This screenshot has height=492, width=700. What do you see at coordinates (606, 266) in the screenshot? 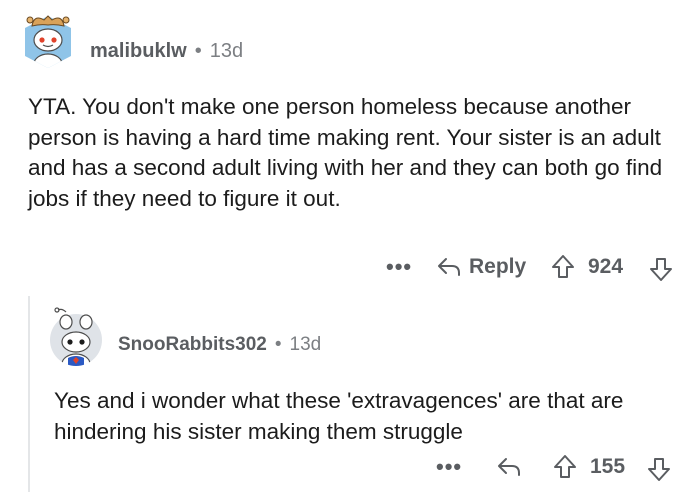
I see `vote-score: 924` at bounding box center [606, 266].